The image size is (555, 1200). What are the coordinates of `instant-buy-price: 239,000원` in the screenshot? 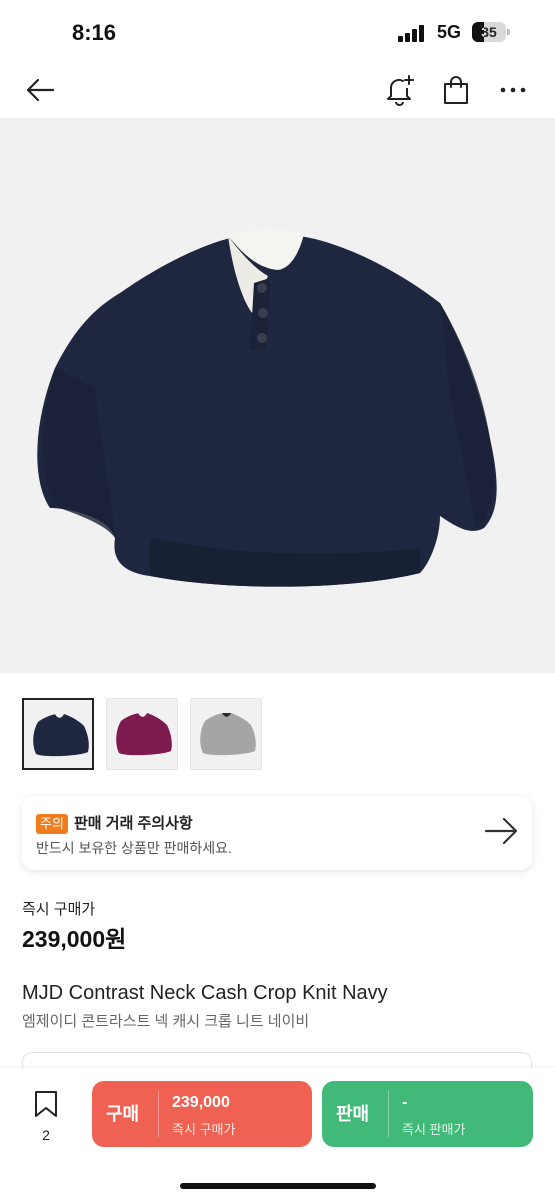 It's located at (74, 939).